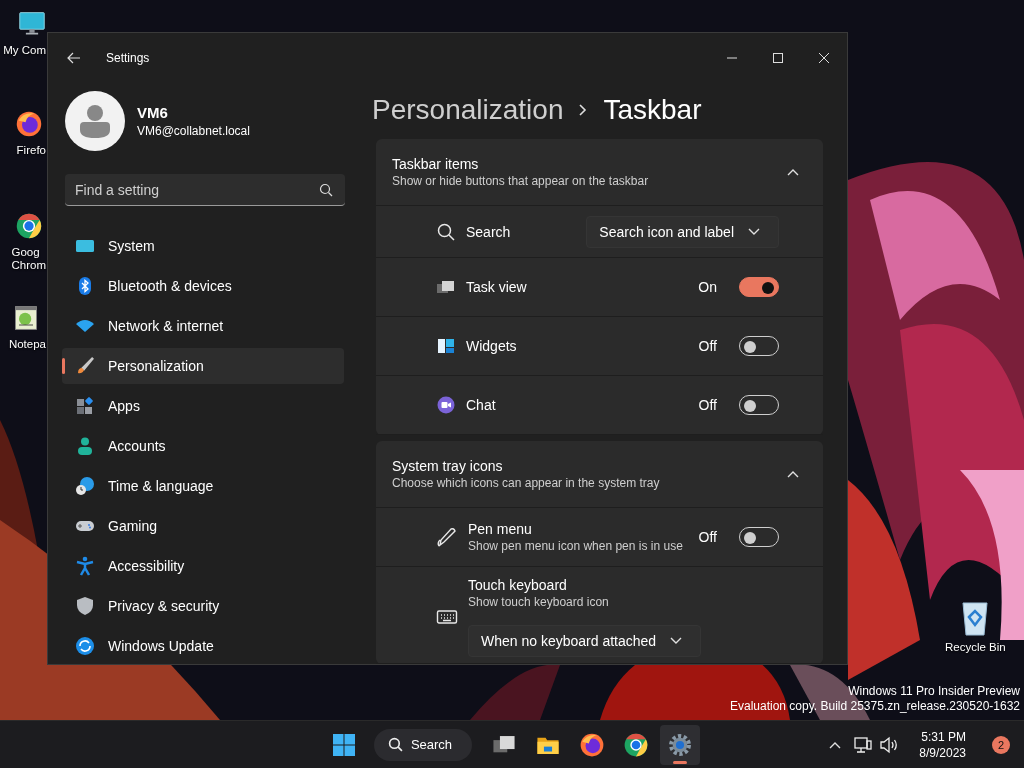 This screenshot has width=1024, height=768. I want to click on dropdown: When no keyboard attached, so click(585, 641).